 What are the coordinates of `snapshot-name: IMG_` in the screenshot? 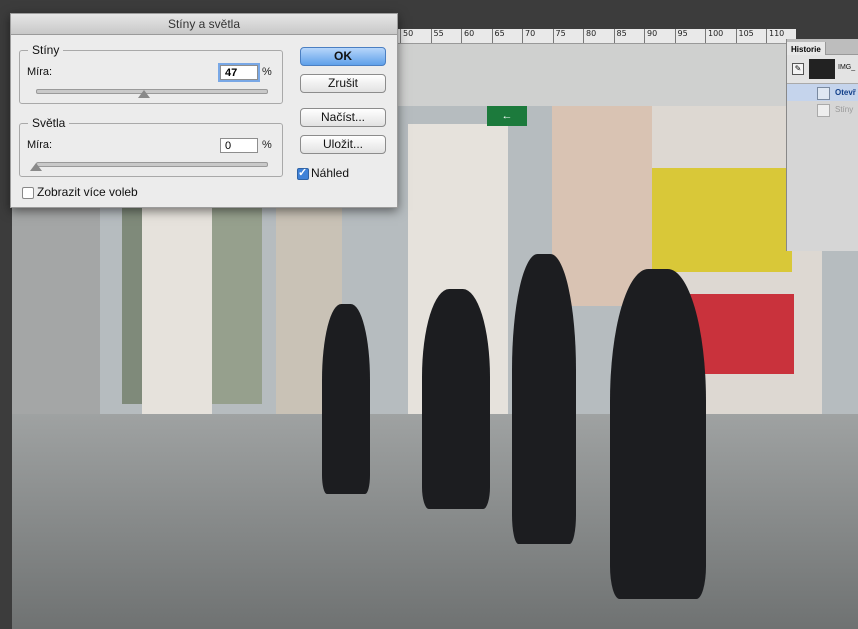 It's located at (847, 67).